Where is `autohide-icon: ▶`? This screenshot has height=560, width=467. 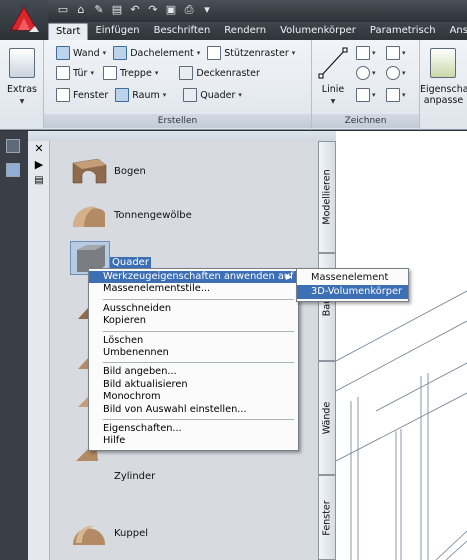
autohide-icon: ▶ is located at coordinates (39, 165).